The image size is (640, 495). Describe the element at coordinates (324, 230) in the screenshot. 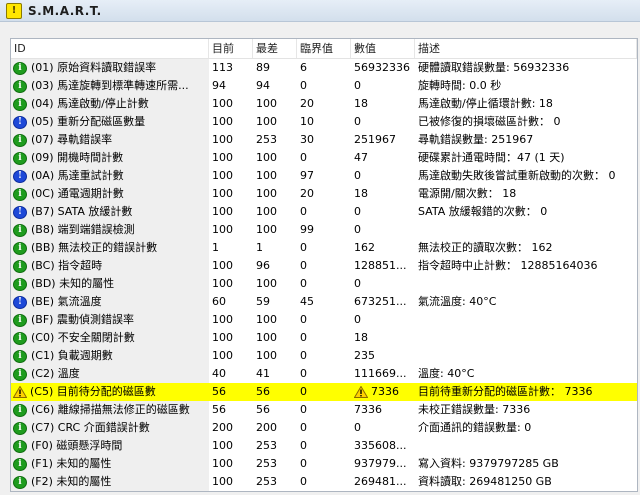

I see `table-row: i (B8) 端到端錯誤檢測 100 100 99 0` at that location.